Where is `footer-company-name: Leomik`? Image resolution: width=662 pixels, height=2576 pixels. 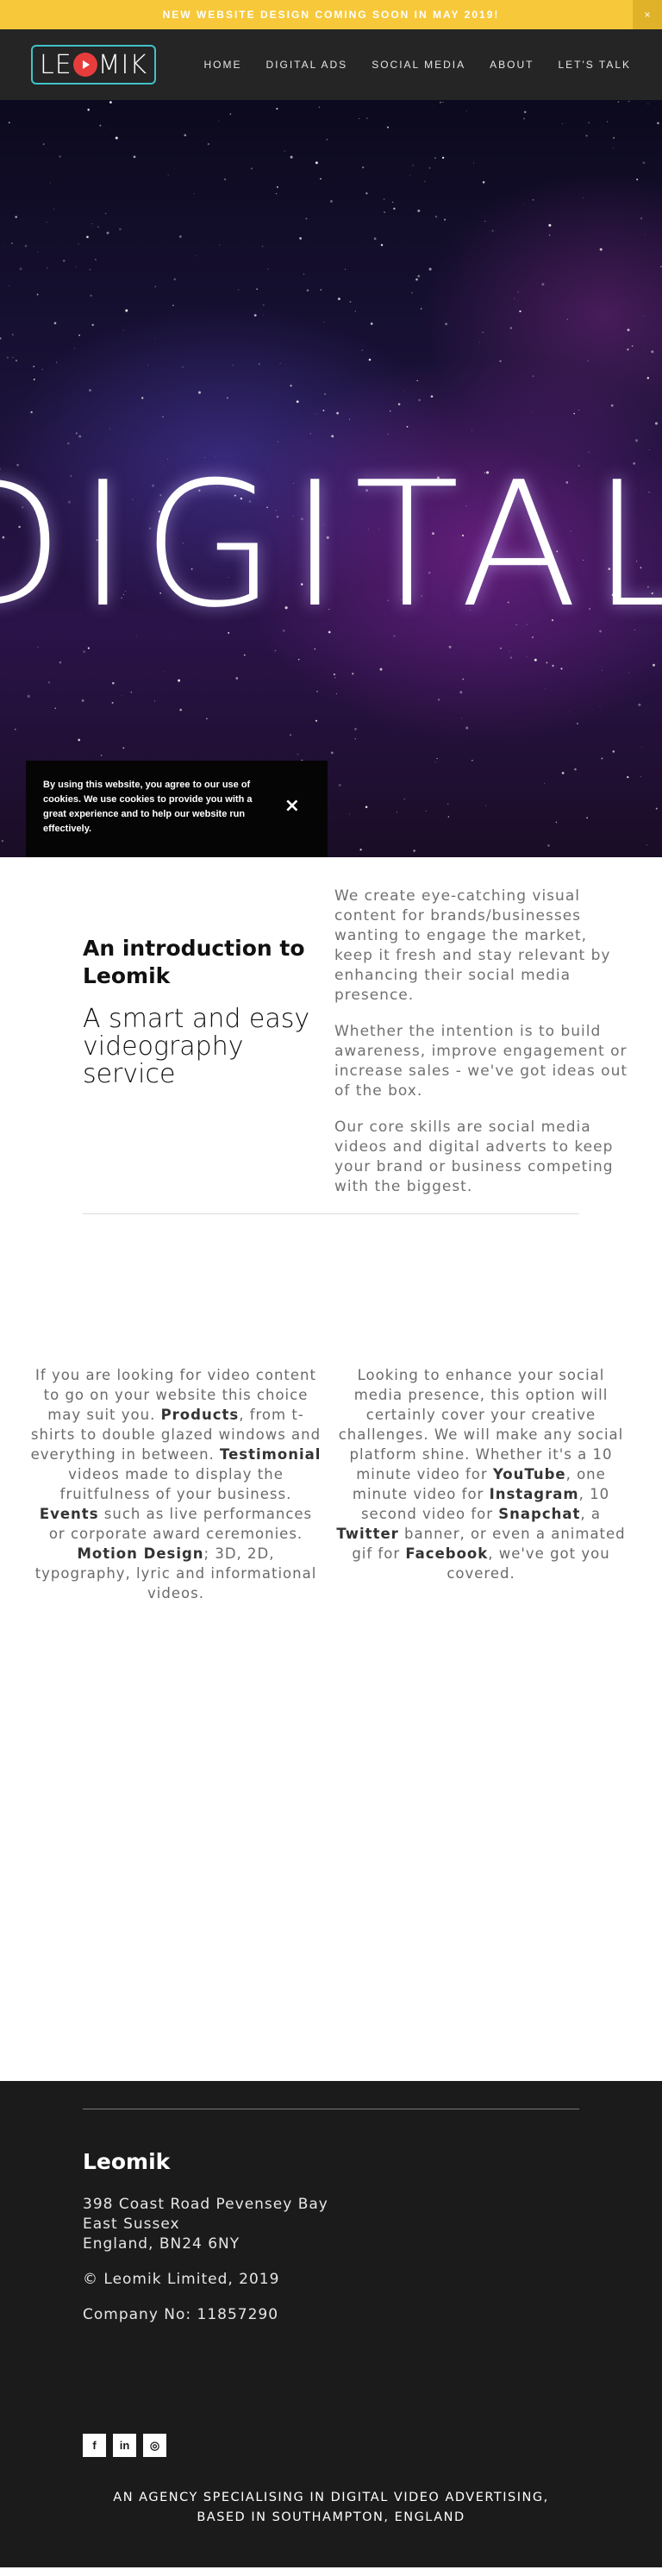 footer-company-name: Leomik is located at coordinates (127, 2161).